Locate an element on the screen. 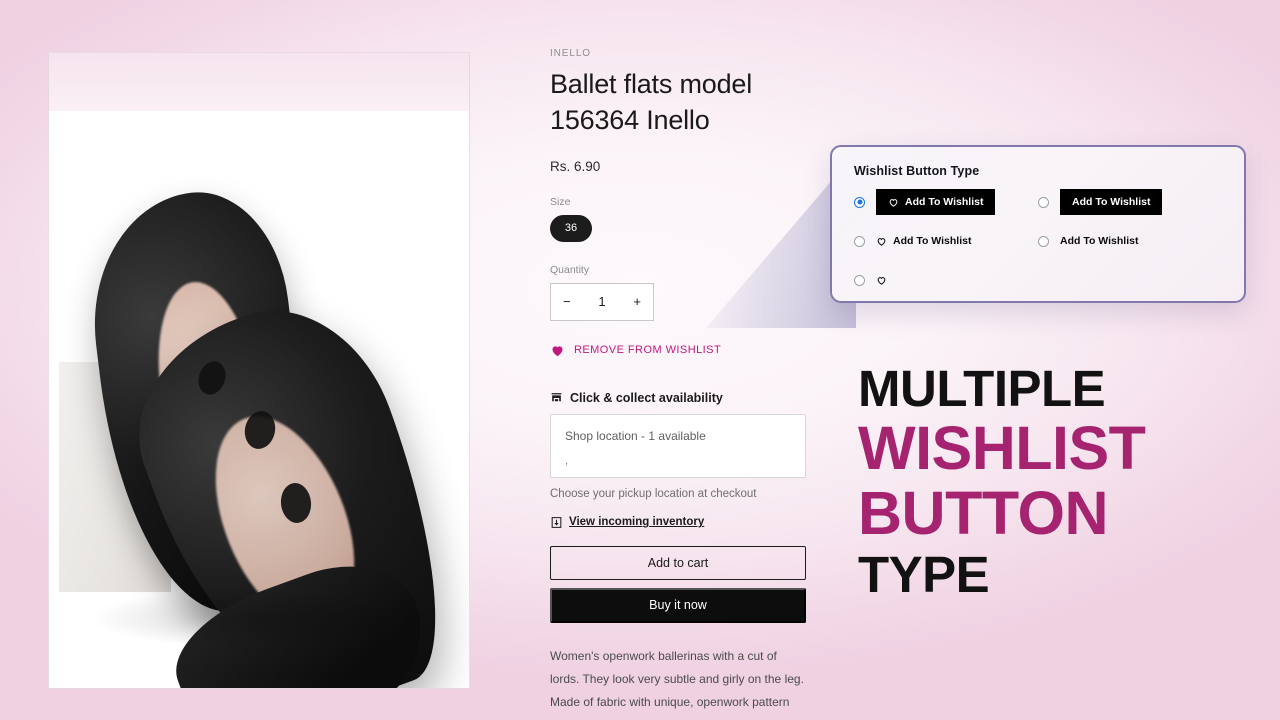 This screenshot has width=1280, height=720. buy-it-now-button: Buy it now is located at coordinates (678, 605).